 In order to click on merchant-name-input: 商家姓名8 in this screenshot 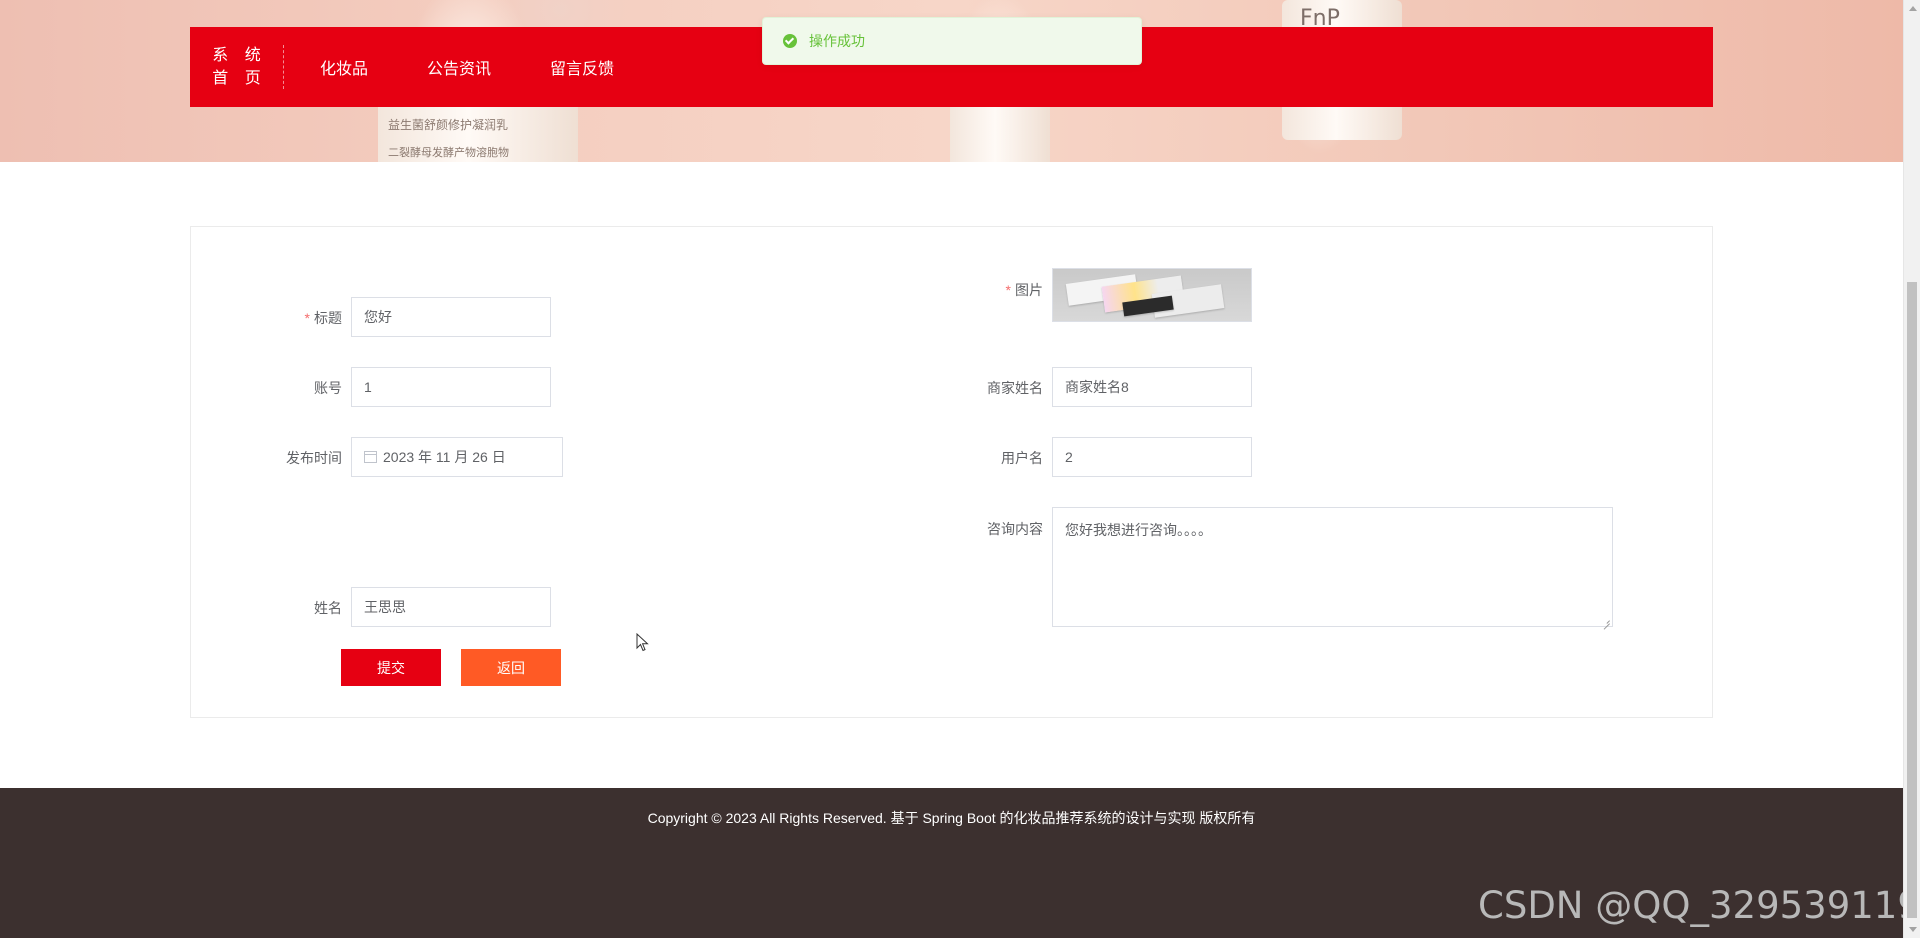, I will do `click(1152, 387)`.